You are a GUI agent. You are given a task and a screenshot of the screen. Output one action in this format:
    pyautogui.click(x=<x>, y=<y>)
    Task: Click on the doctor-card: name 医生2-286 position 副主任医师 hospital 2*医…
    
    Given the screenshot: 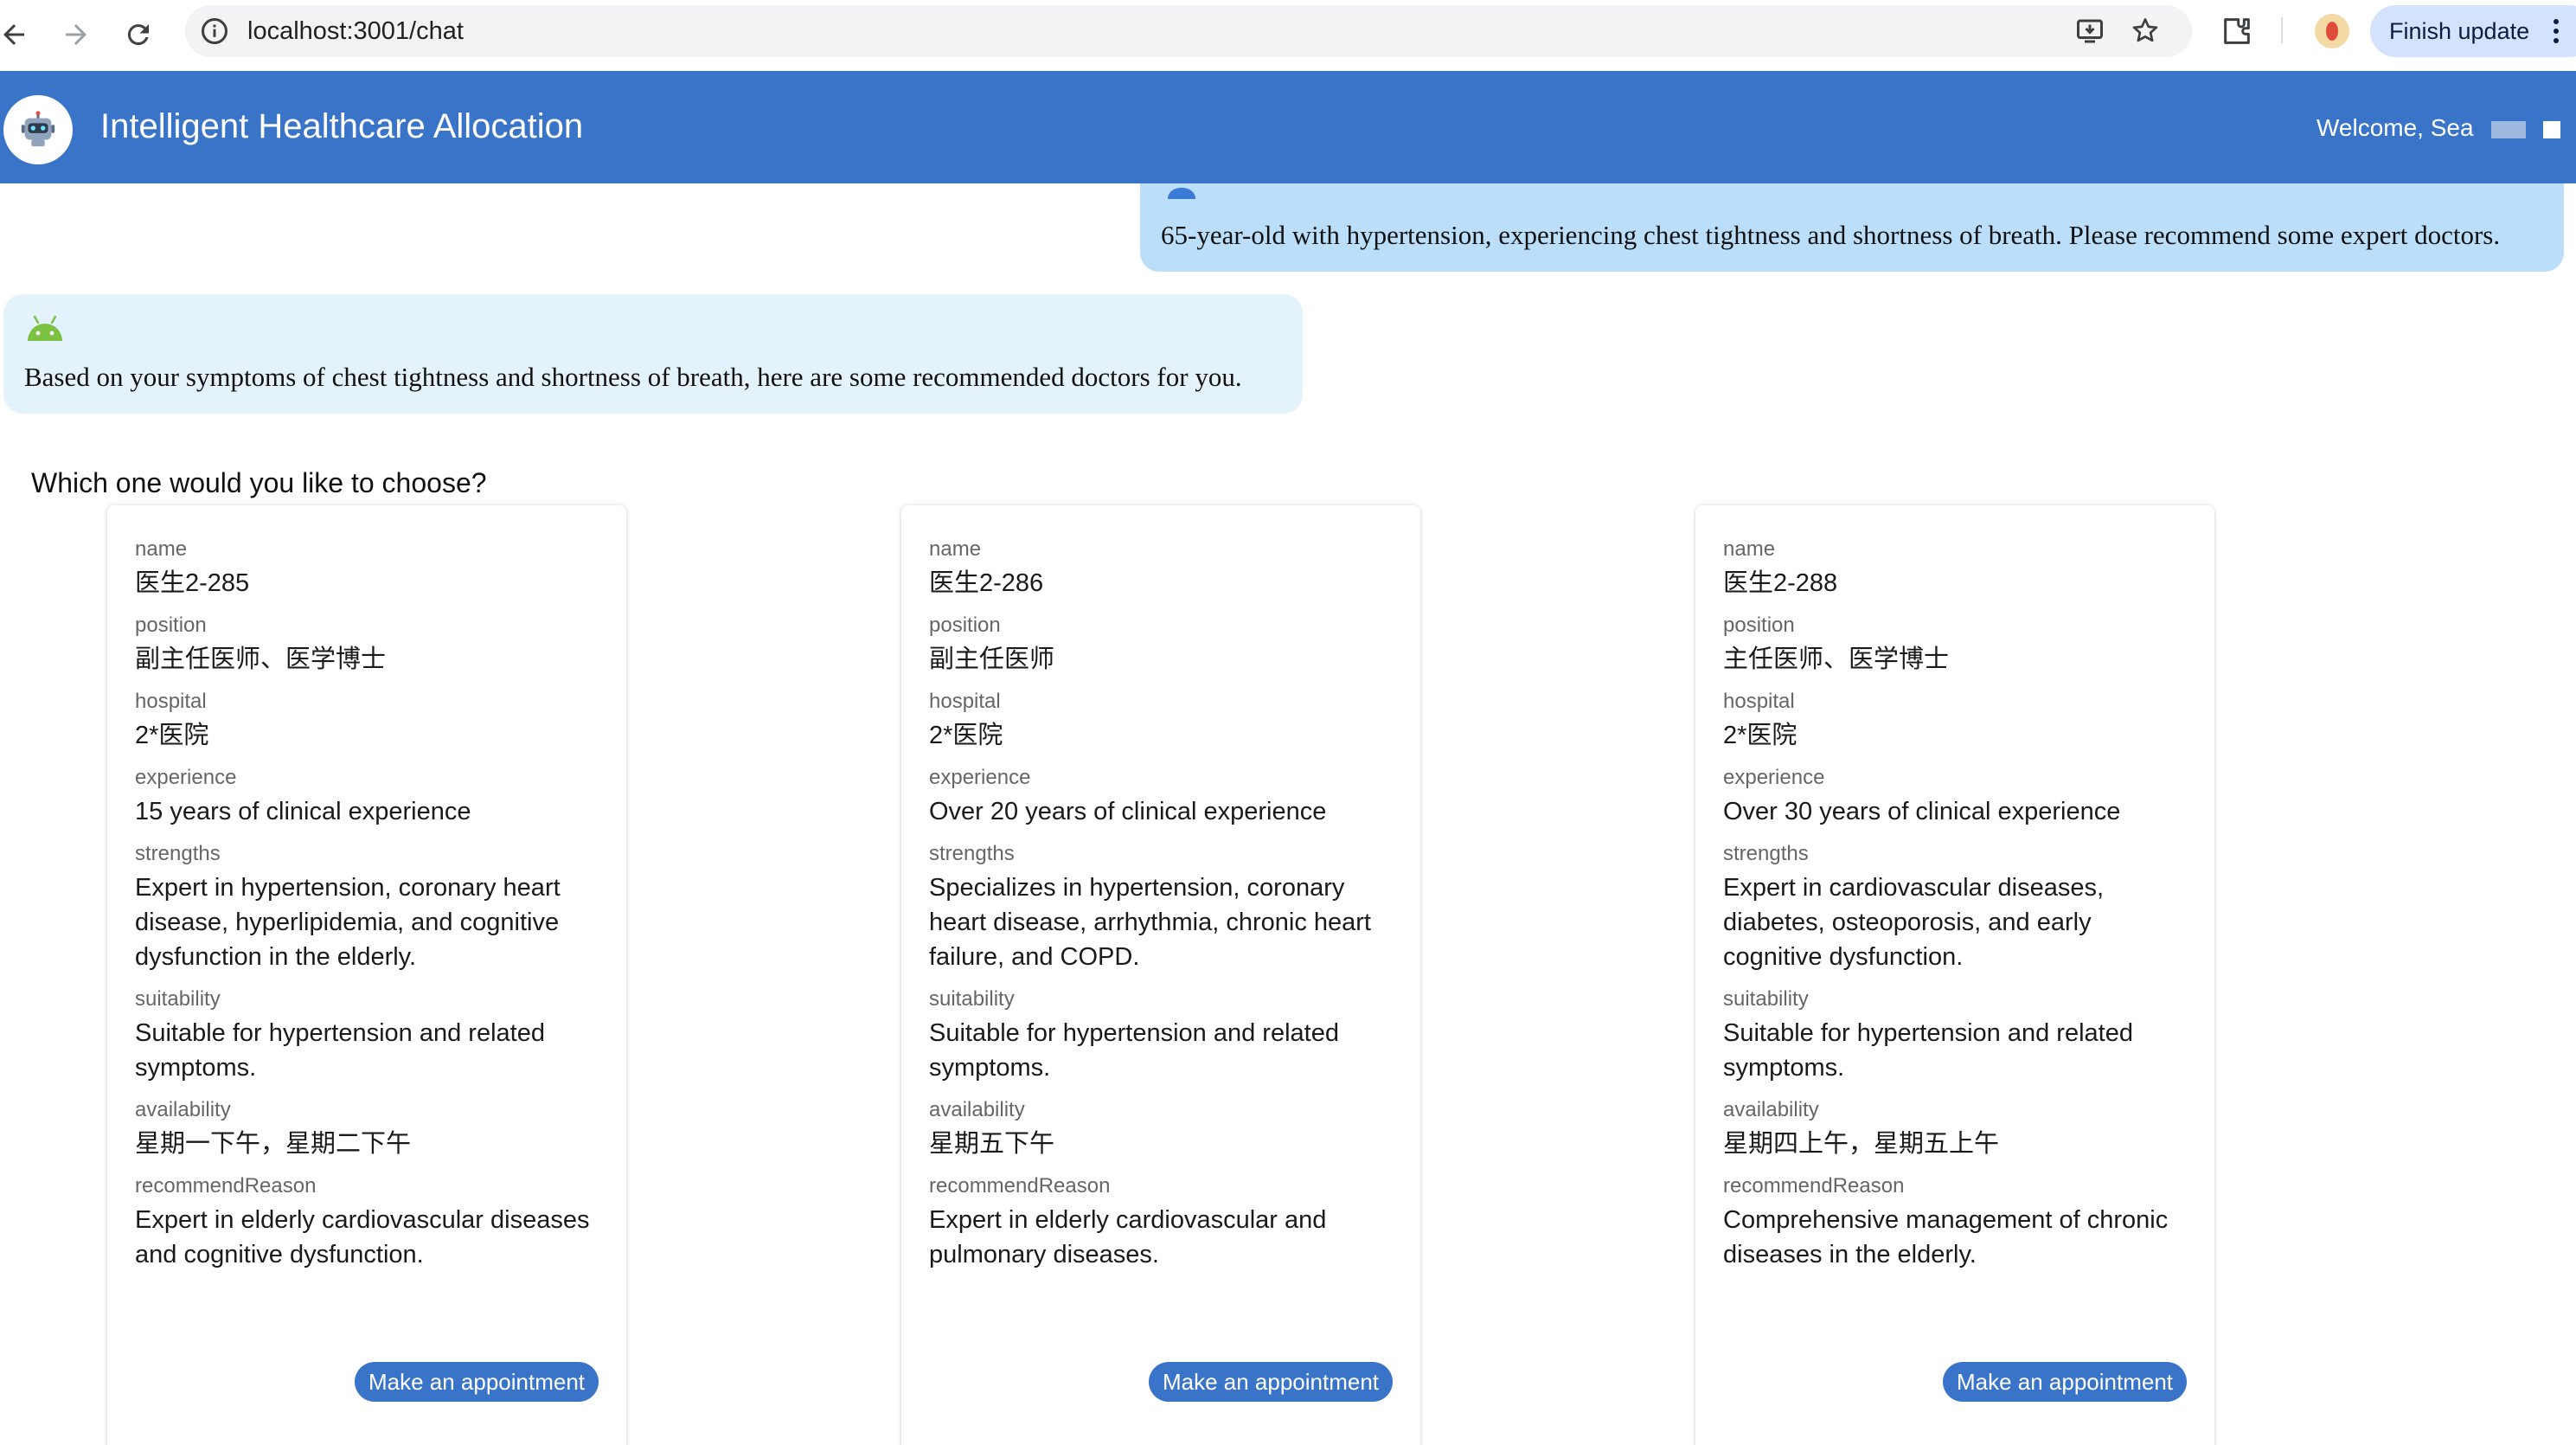 What is the action you would take?
    pyautogui.click(x=1160, y=975)
    